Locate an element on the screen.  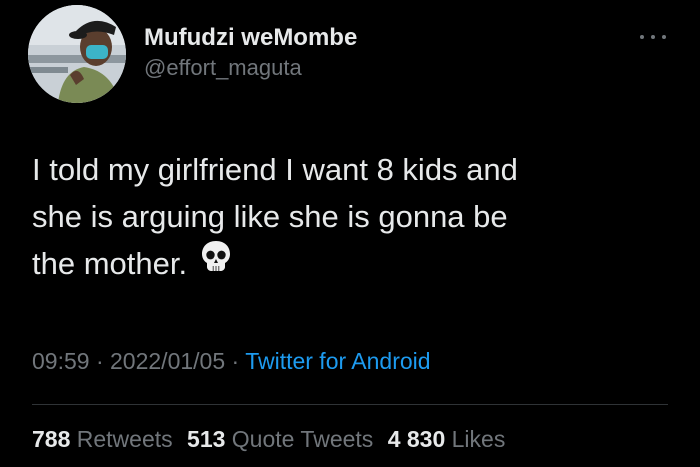
tweet-text-line-last: the mother. is located at coordinates (352, 264).